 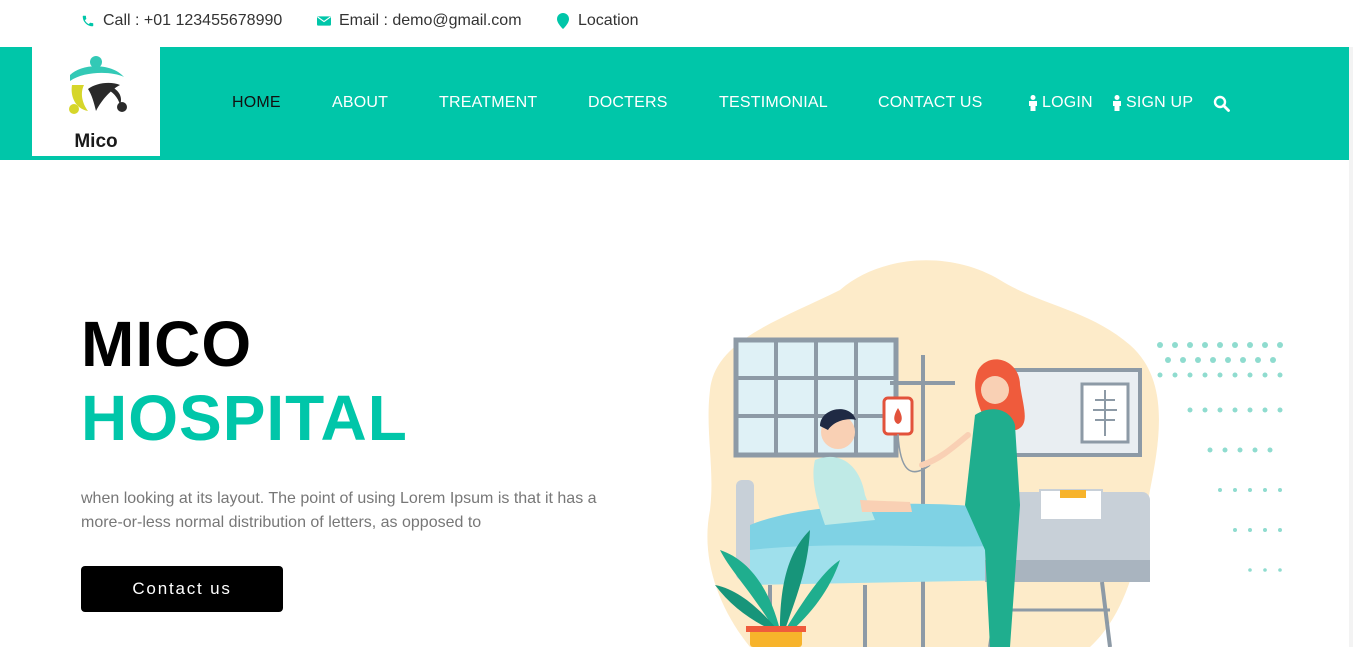 I want to click on envelope-icon, so click(x=324, y=21).